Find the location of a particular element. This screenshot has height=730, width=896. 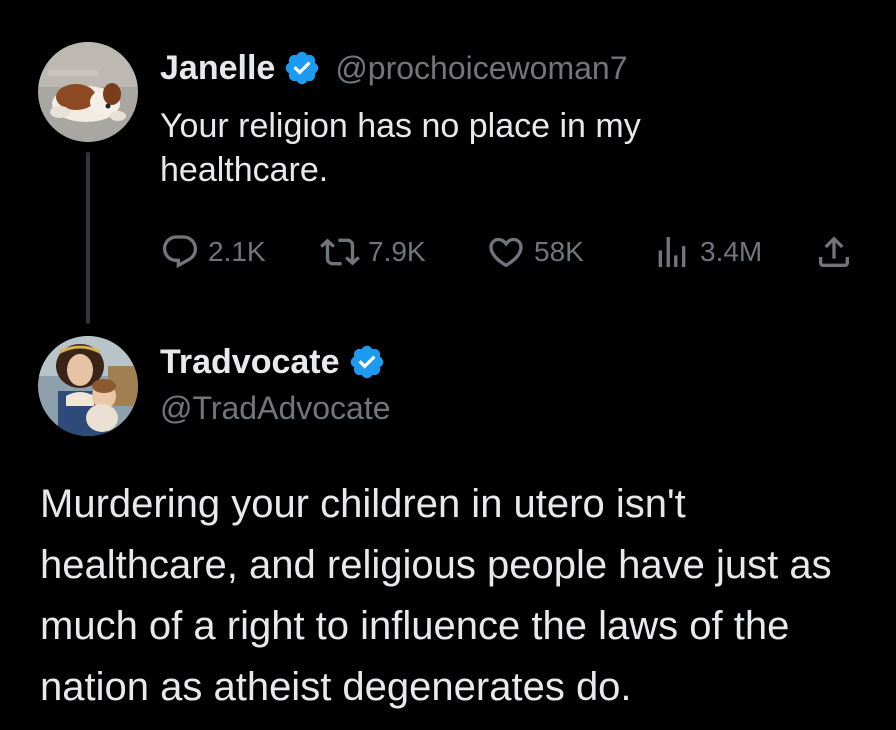

share-icon is located at coordinates (834, 251).